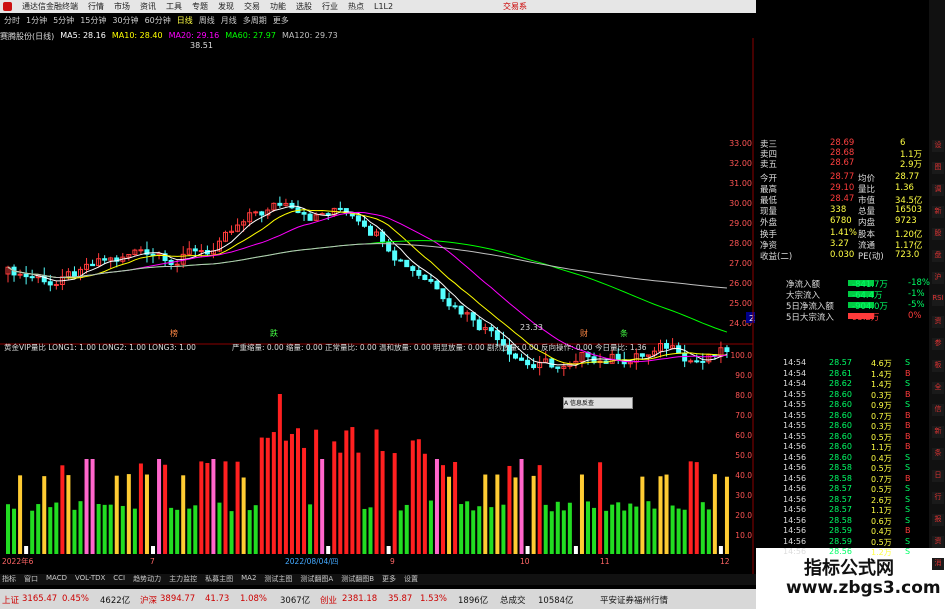 The width and height of the screenshot is (945, 609). What do you see at coordinates (122, 6) in the screenshot?
I see `menu-item-market: 市场` at bounding box center [122, 6].